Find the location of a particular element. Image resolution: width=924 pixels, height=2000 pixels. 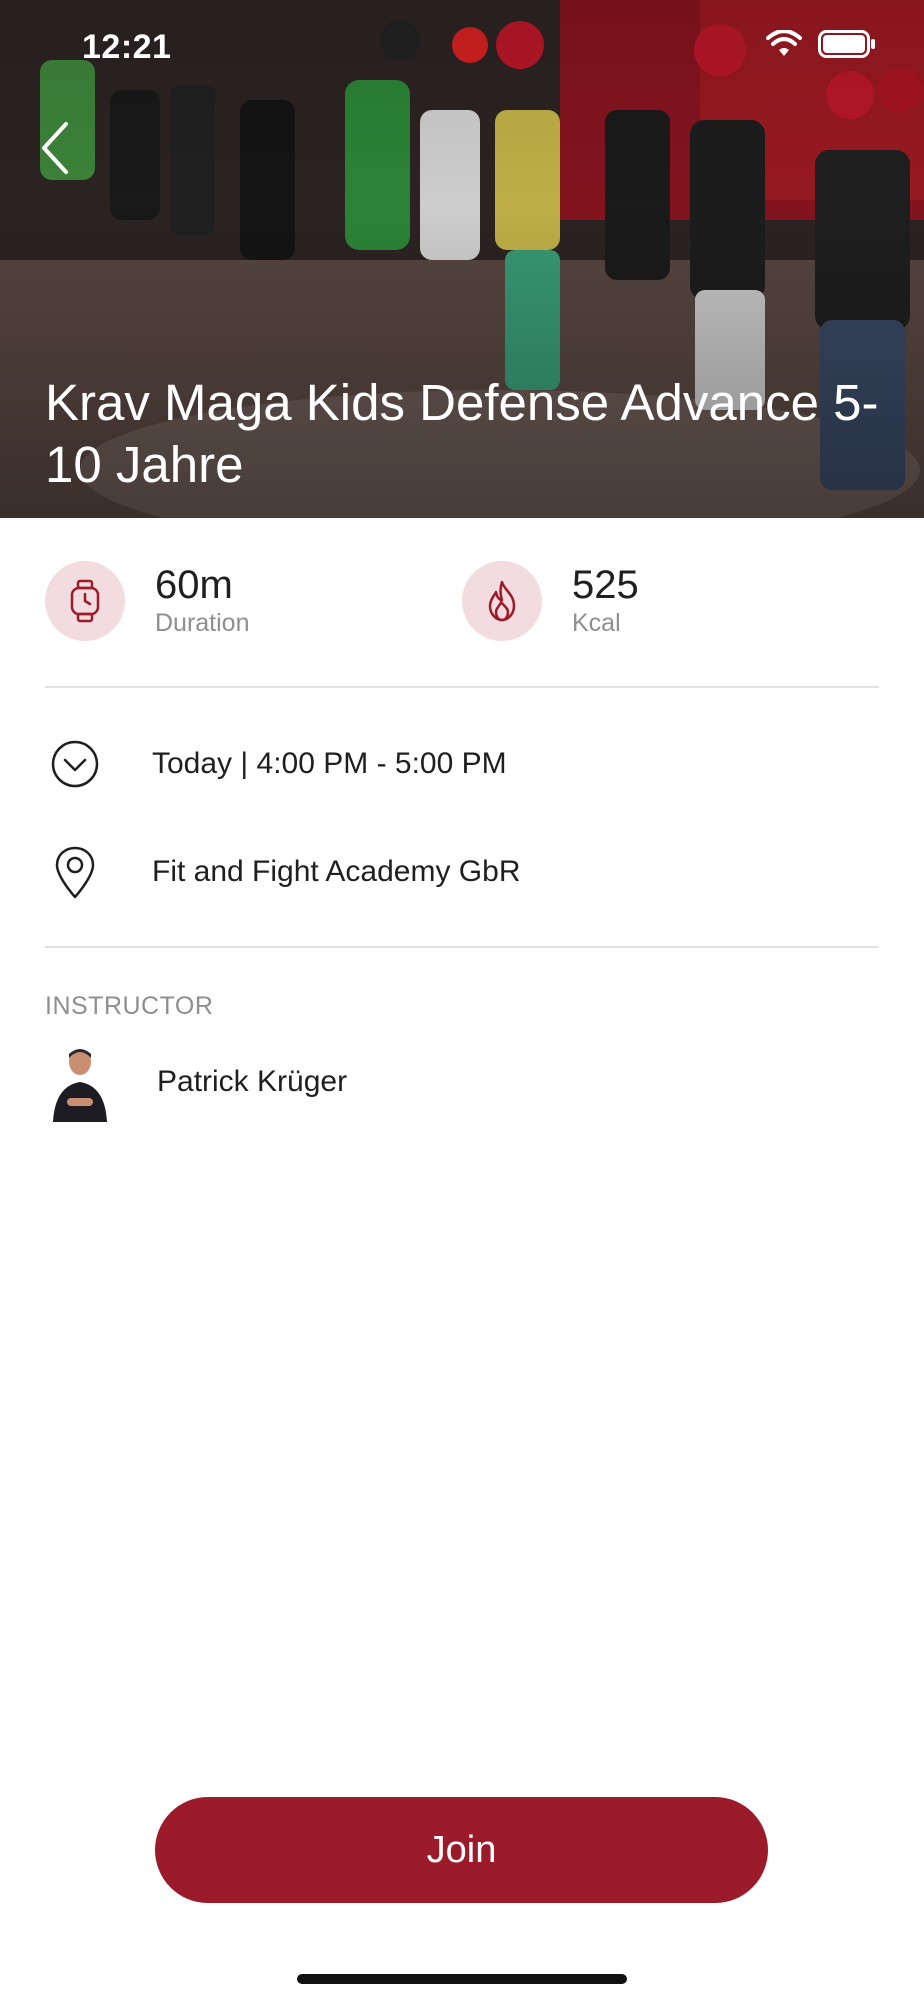

location-icon-wrap is located at coordinates (75, 872).